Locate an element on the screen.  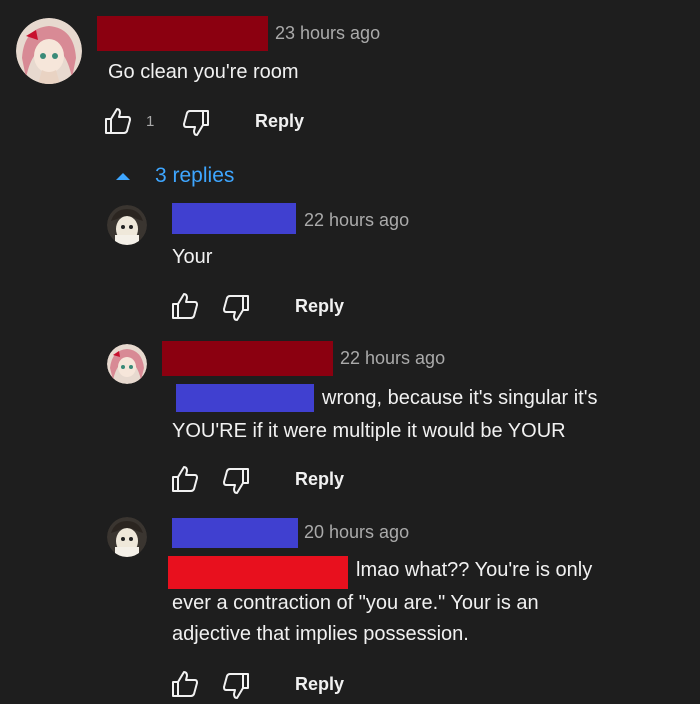
replies-toggle: 3 replies is located at coordinates (175, 176).